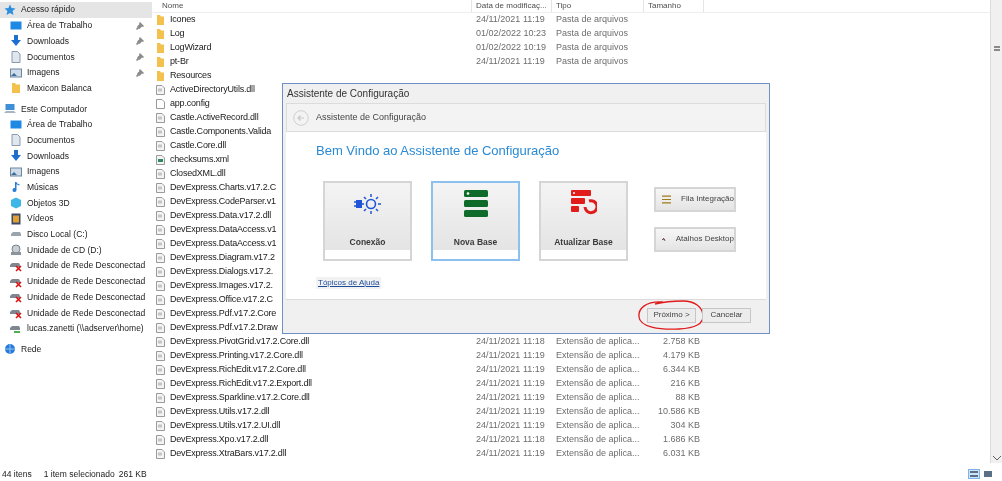  What do you see at coordinates (687, 398) in the screenshot?
I see `file-size: 88 KB` at bounding box center [687, 398].